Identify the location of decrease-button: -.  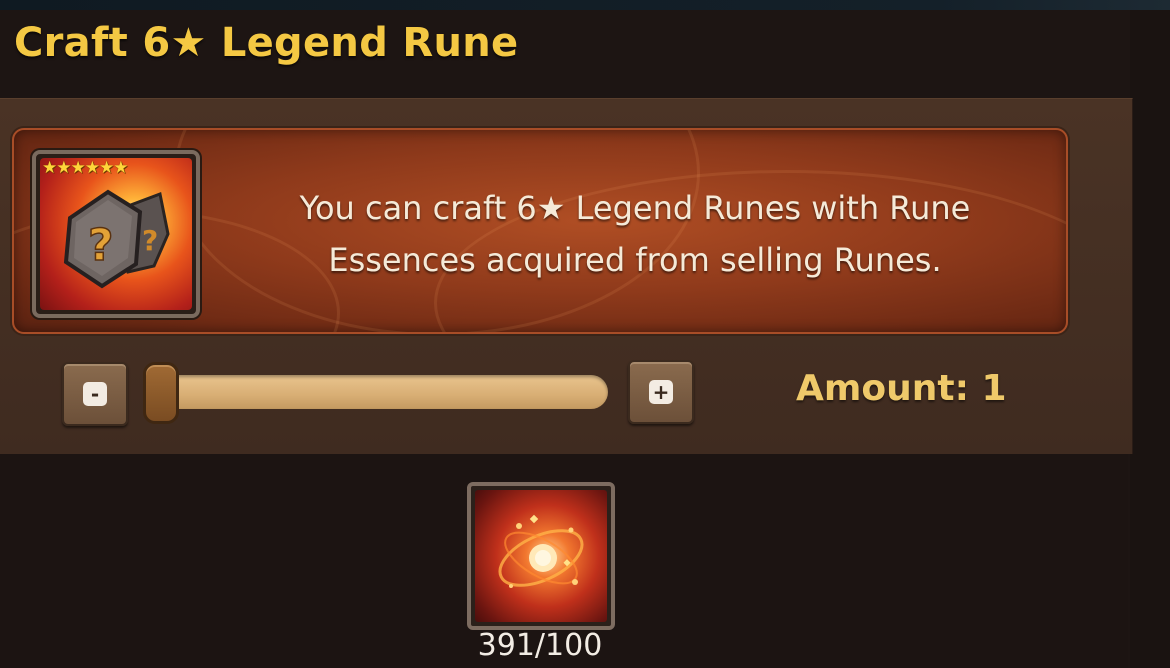
(95, 394).